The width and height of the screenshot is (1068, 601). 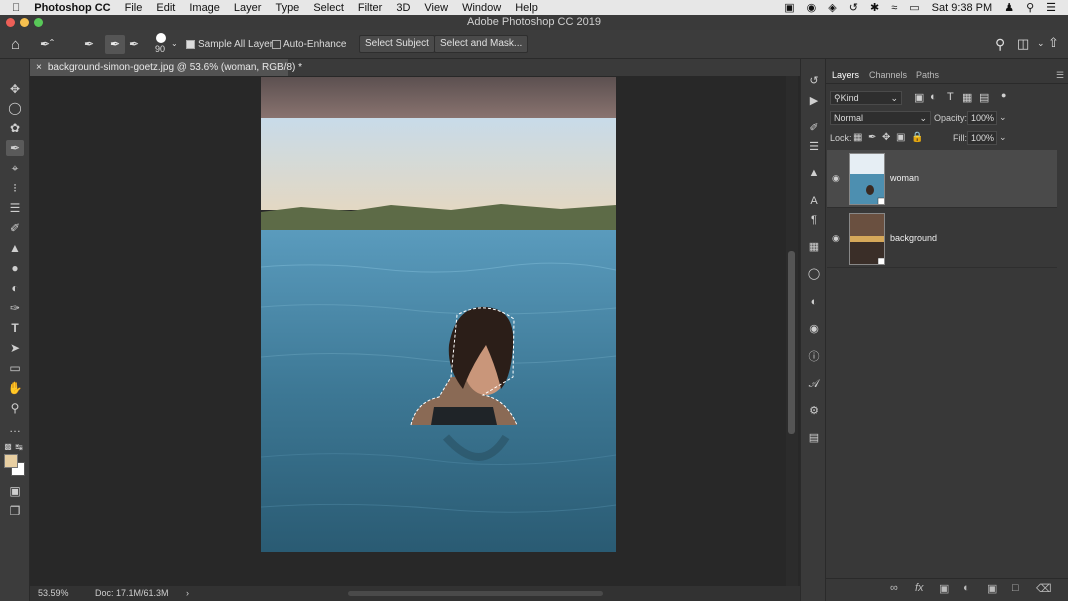 I want to click on move-icon: ✥, so click(x=15, y=89).